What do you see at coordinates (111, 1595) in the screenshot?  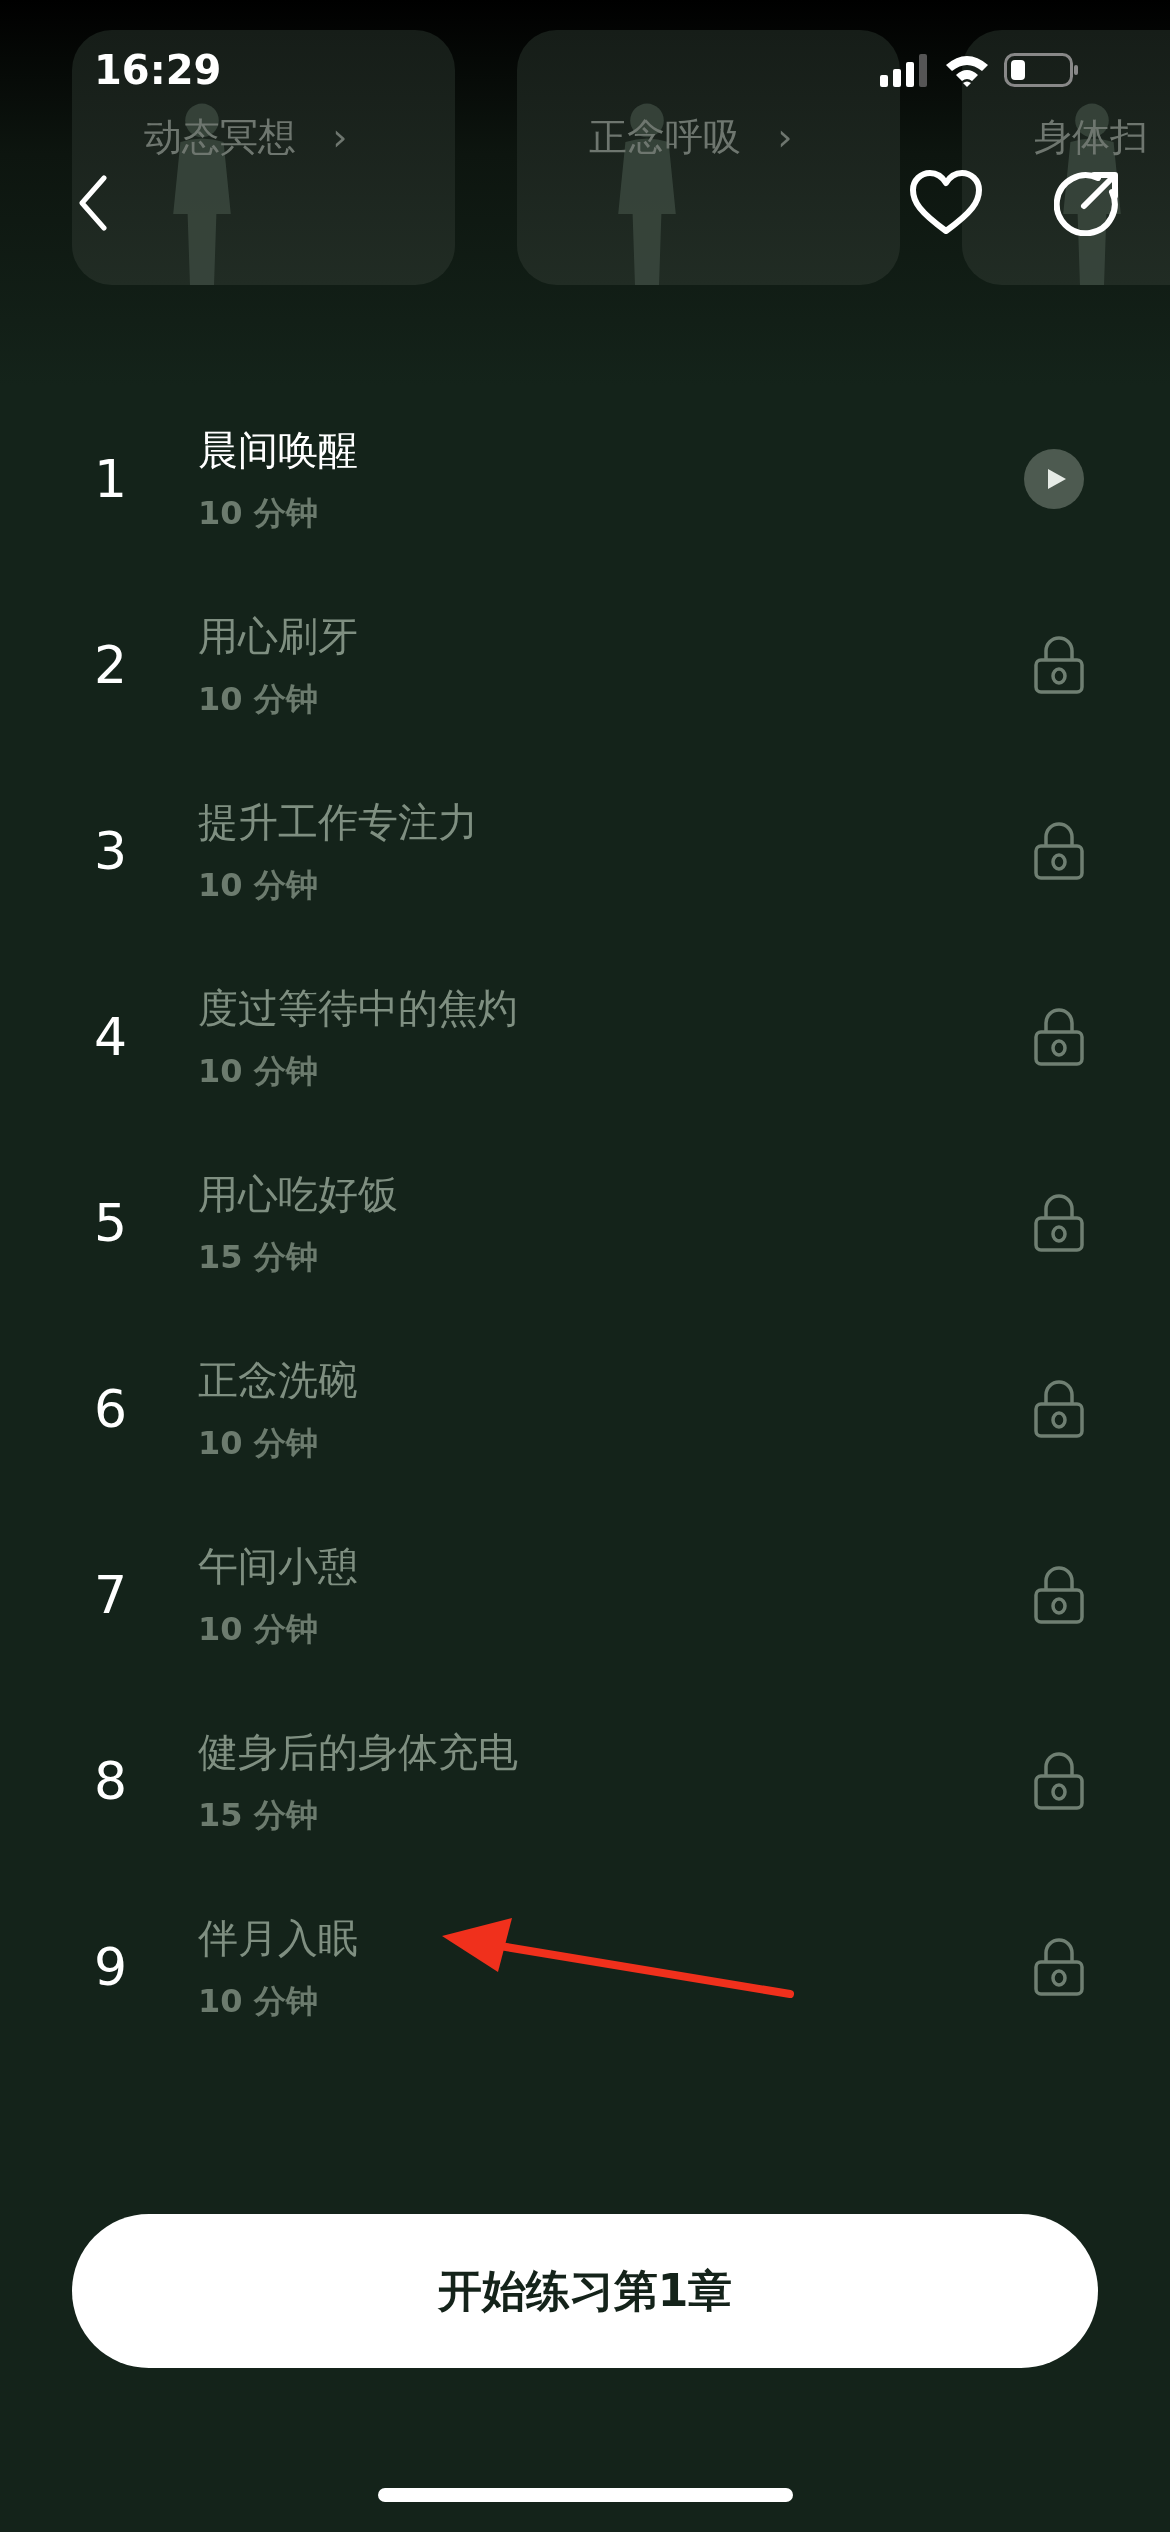 I see `lesson-number: 7` at bounding box center [111, 1595].